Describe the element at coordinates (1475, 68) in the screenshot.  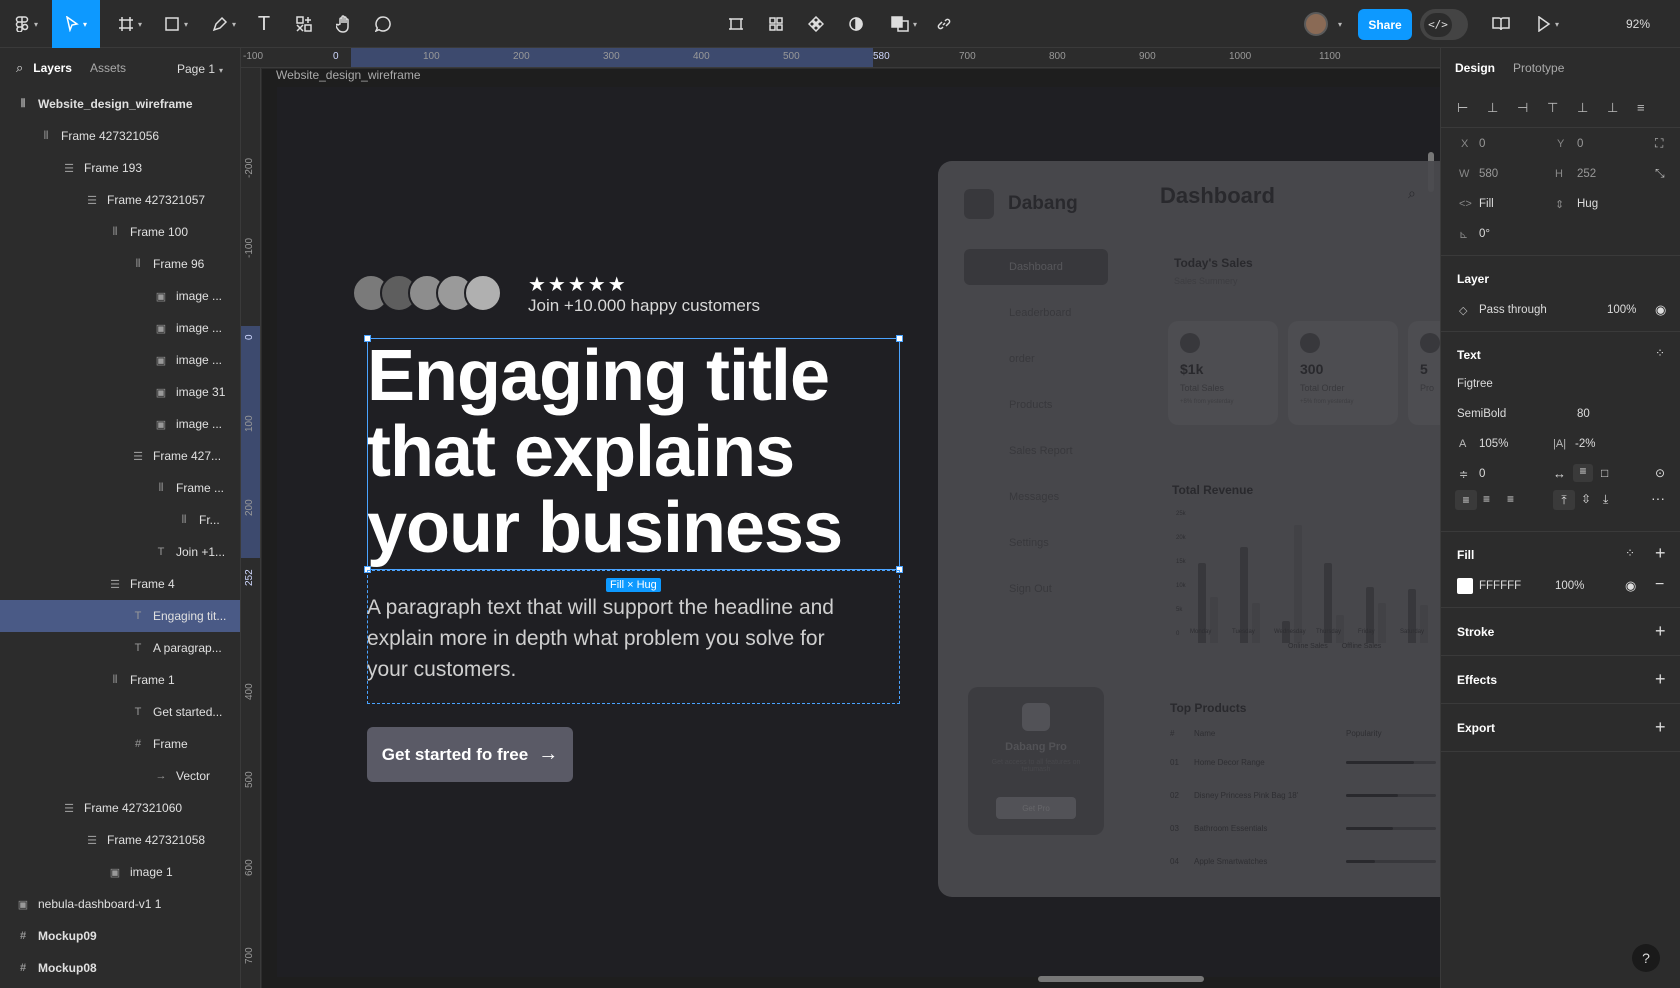
I see `tab-design: Design` at that location.